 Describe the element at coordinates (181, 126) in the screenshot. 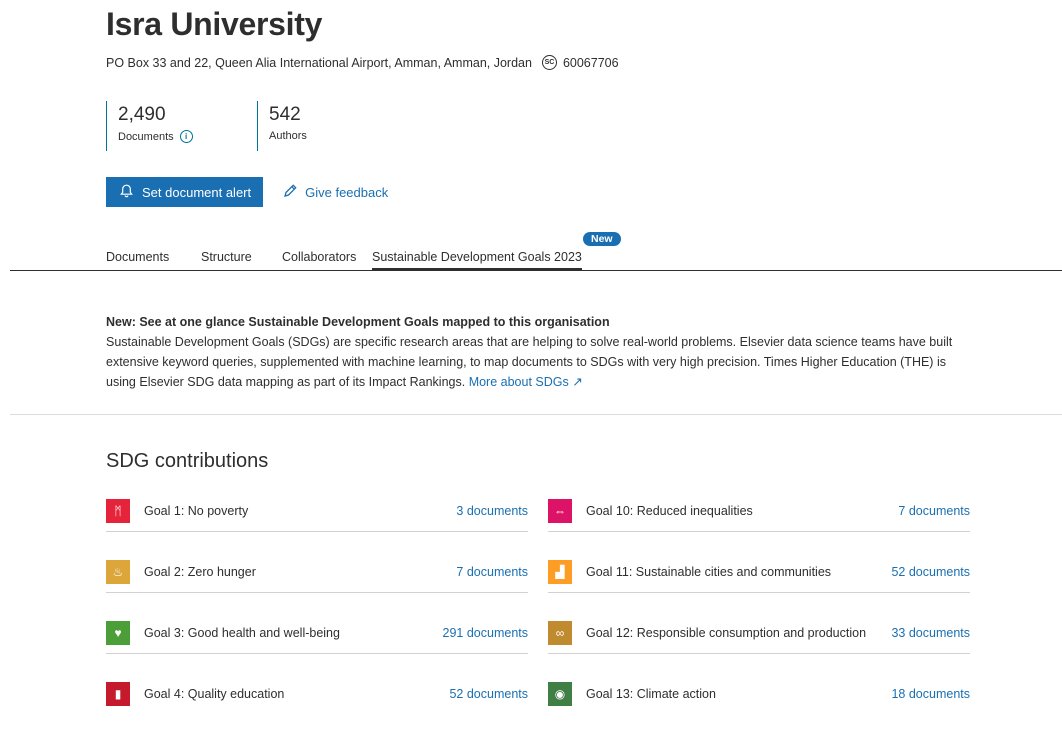

I see `documents-metric: 2,490 Documents i` at that location.